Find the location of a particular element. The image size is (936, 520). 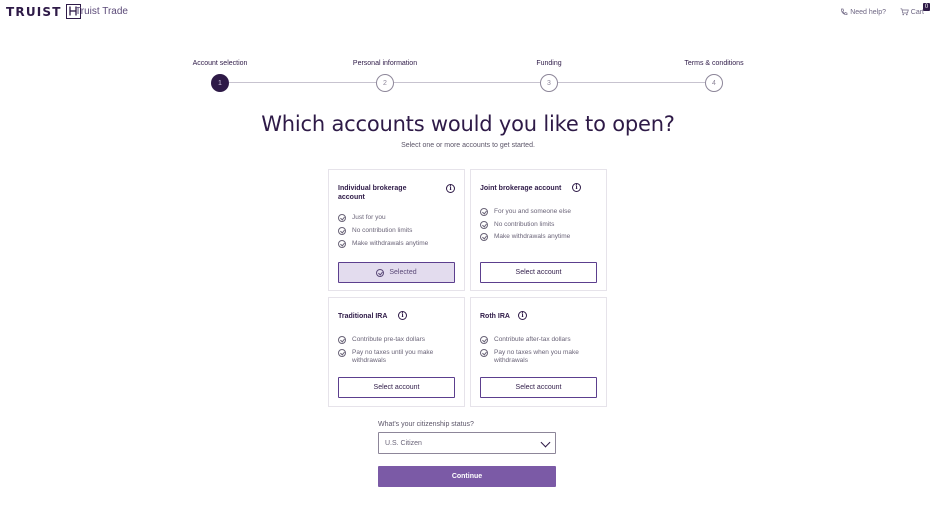

cart-icon is located at coordinates (904, 12).